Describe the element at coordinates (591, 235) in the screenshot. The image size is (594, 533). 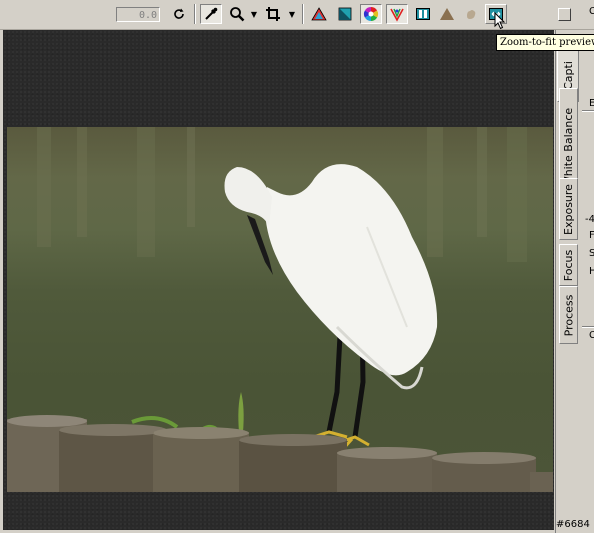
I see `side-letter: F` at that location.